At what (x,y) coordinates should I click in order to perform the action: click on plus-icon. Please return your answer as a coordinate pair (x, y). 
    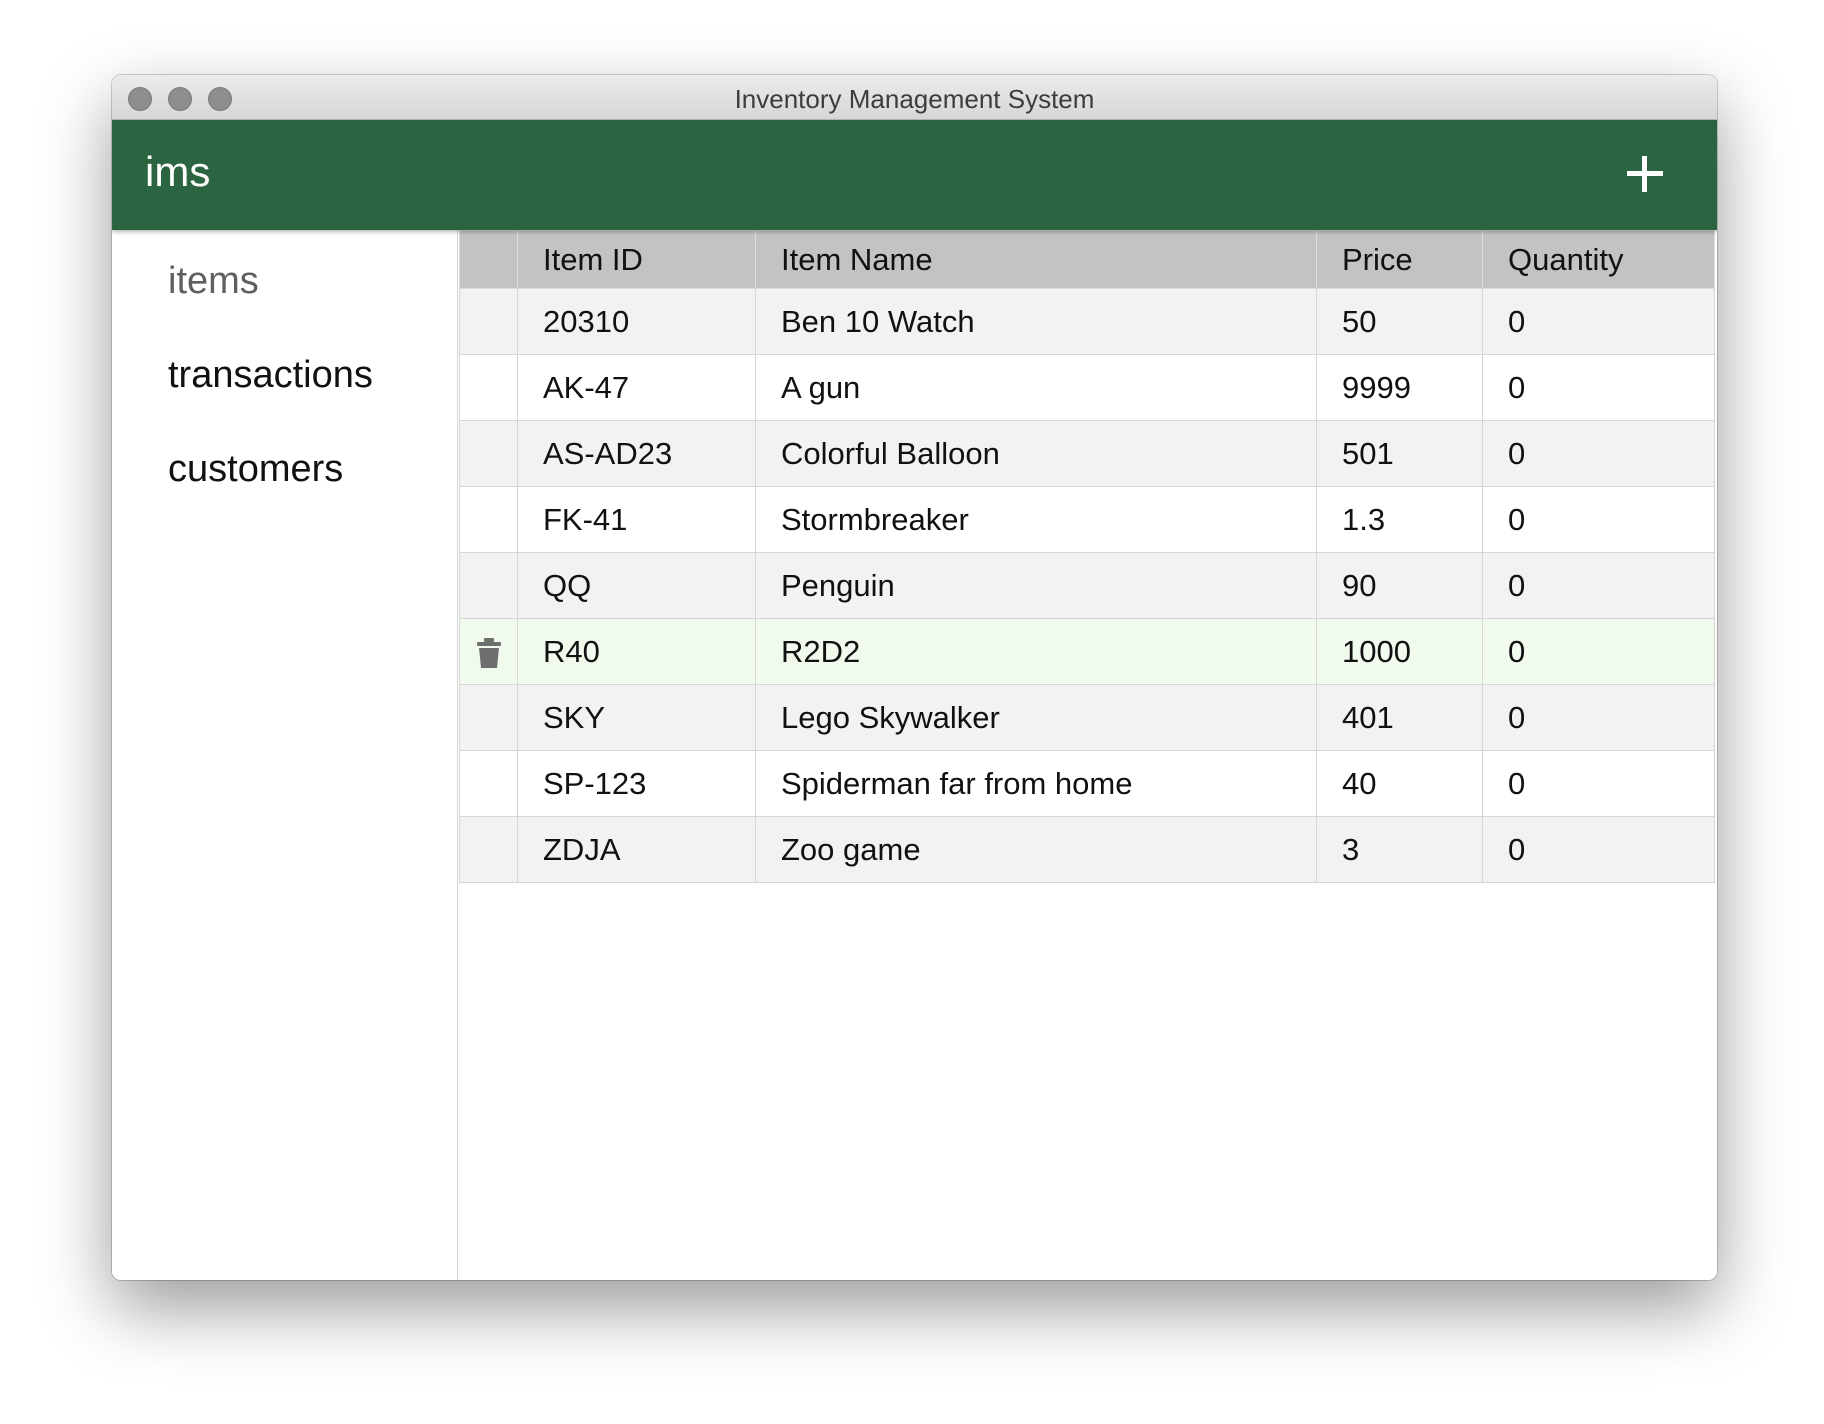
    Looking at the image, I should click on (1645, 174).